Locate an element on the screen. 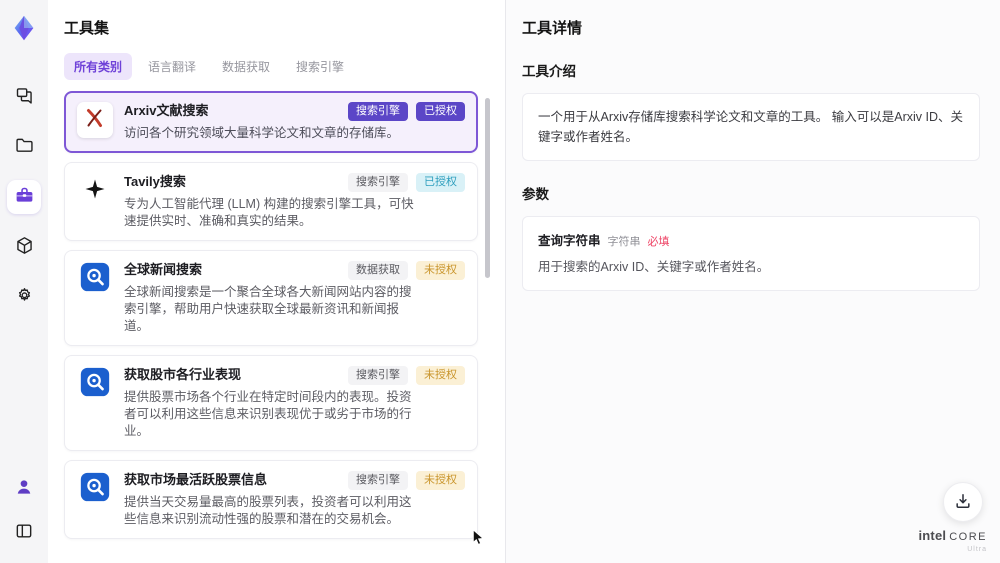 The width and height of the screenshot is (1000, 563). user-avatar-button is located at coordinates (24, 488).